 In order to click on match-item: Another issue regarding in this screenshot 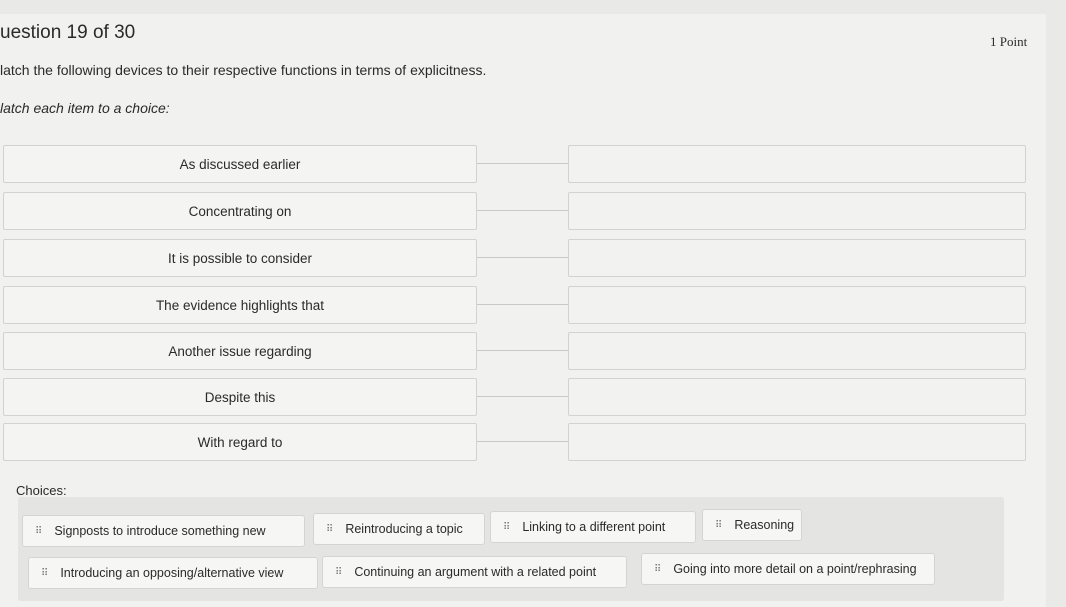, I will do `click(240, 351)`.